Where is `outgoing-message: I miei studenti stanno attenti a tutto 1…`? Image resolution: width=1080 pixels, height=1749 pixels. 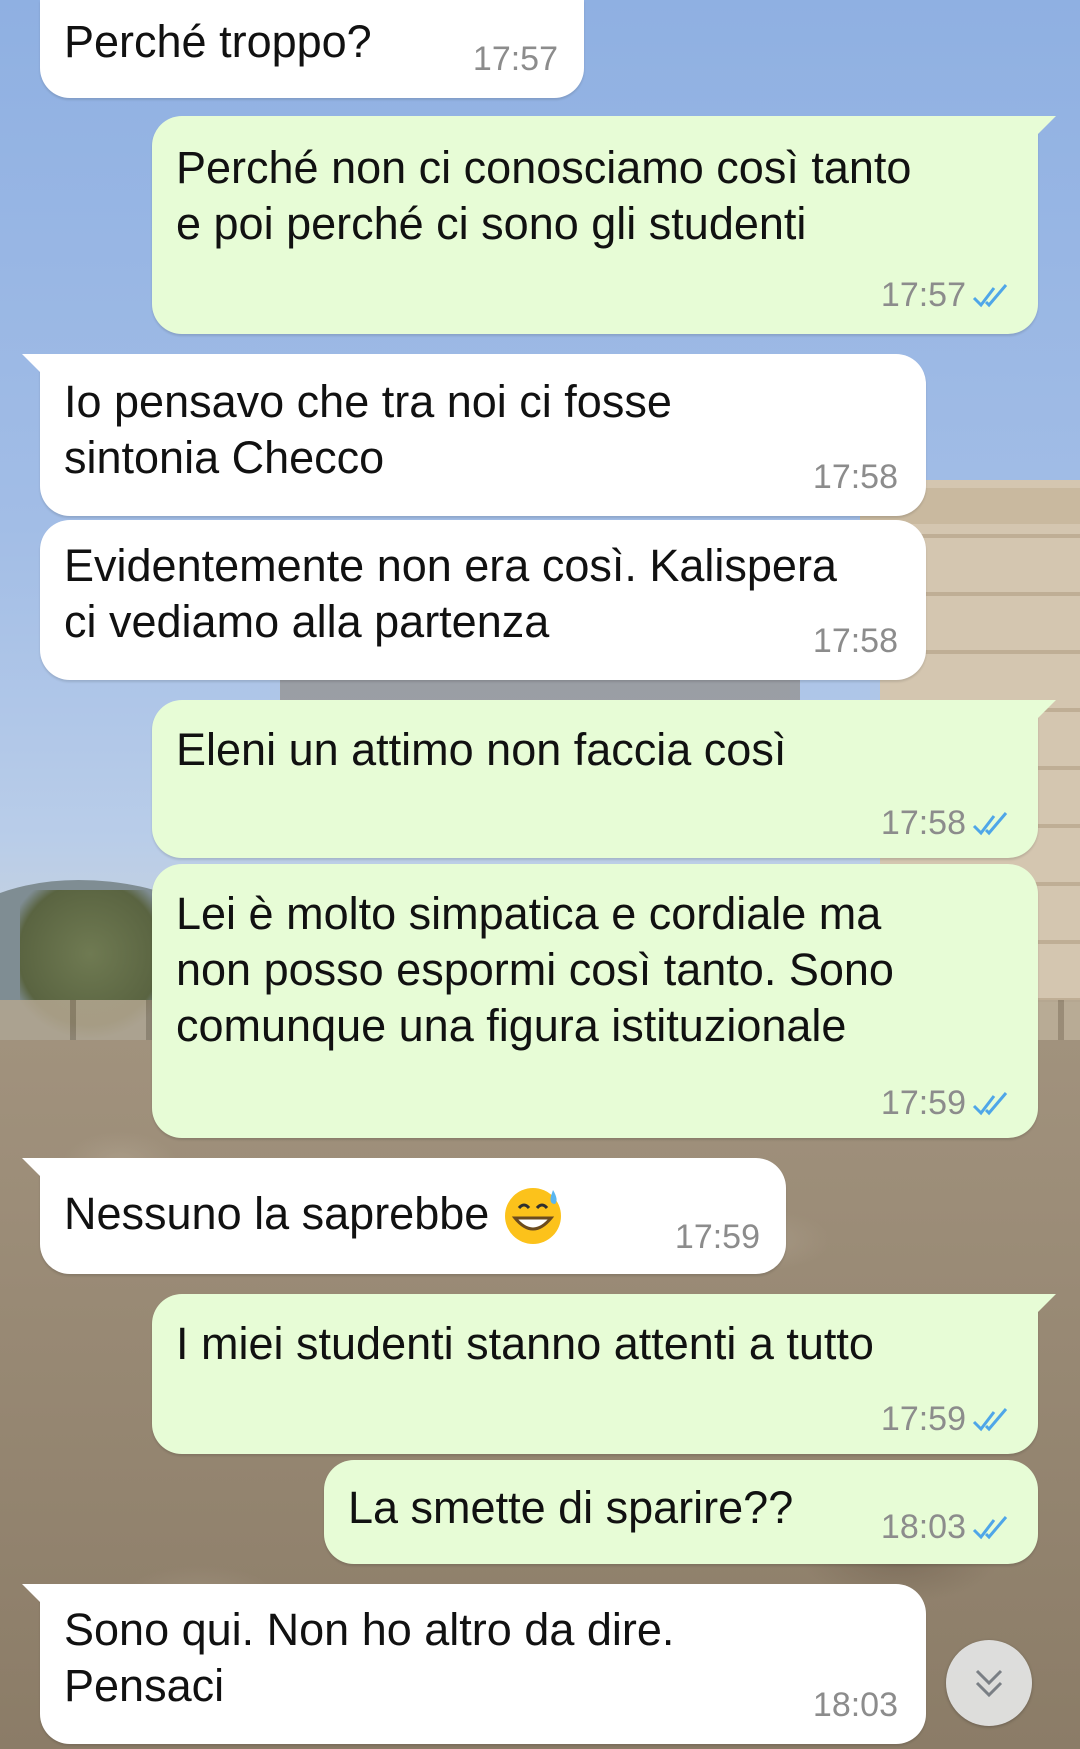 outgoing-message: I miei studenti stanno attenti a tutto 1… is located at coordinates (604, 1374).